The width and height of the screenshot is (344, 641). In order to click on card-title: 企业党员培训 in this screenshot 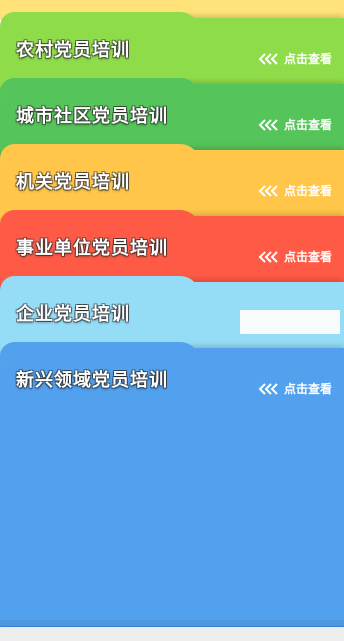, I will do `click(73, 314)`.